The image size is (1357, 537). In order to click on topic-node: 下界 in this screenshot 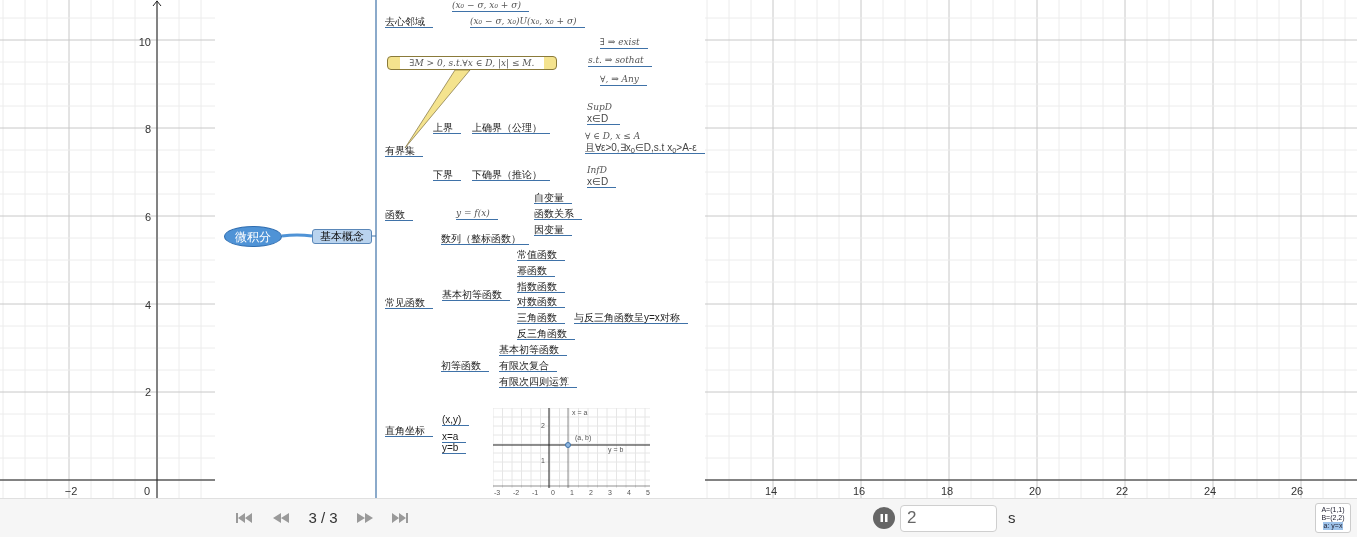, I will do `click(447, 175)`.